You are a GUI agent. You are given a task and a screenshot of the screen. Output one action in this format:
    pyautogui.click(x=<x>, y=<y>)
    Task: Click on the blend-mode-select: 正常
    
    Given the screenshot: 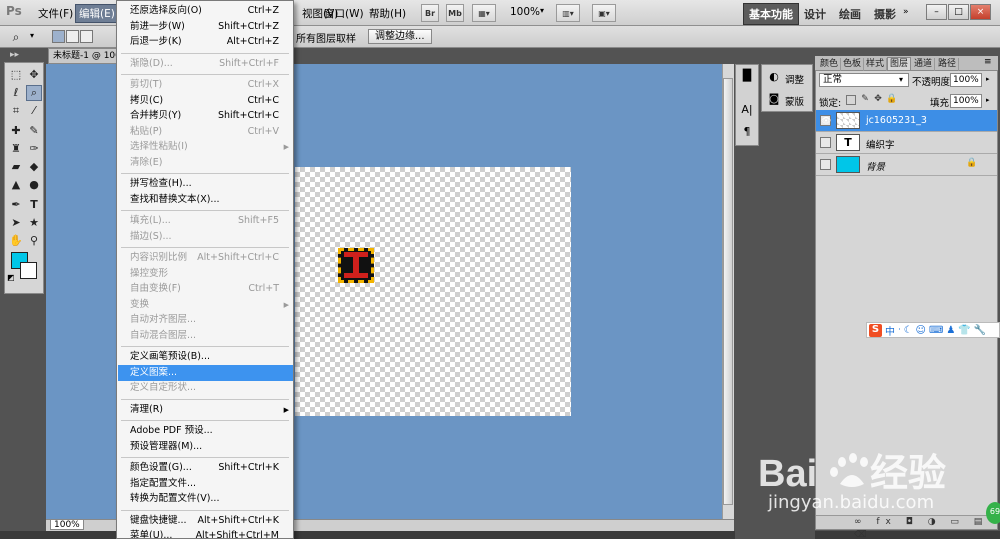 What is the action you would take?
    pyautogui.click(x=864, y=80)
    